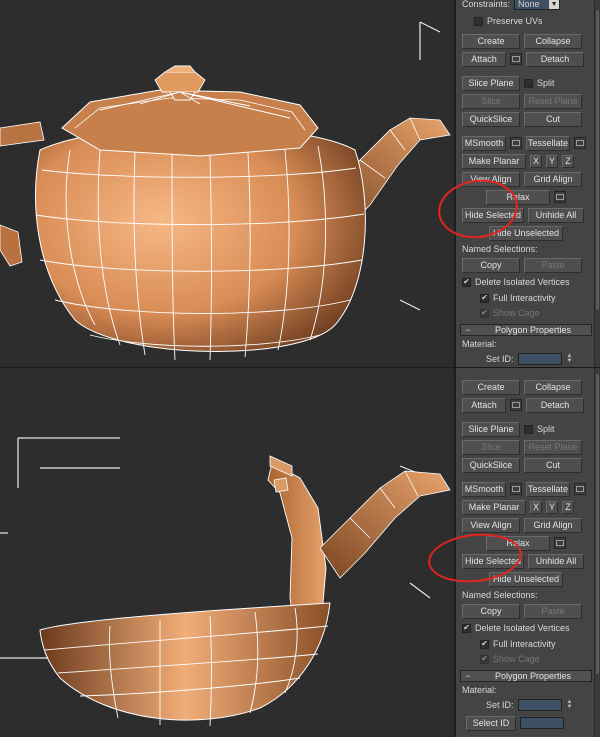 The width and height of the screenshot is (600, 737). I want to click on select-id-button: Select ID, so click(491, 723).